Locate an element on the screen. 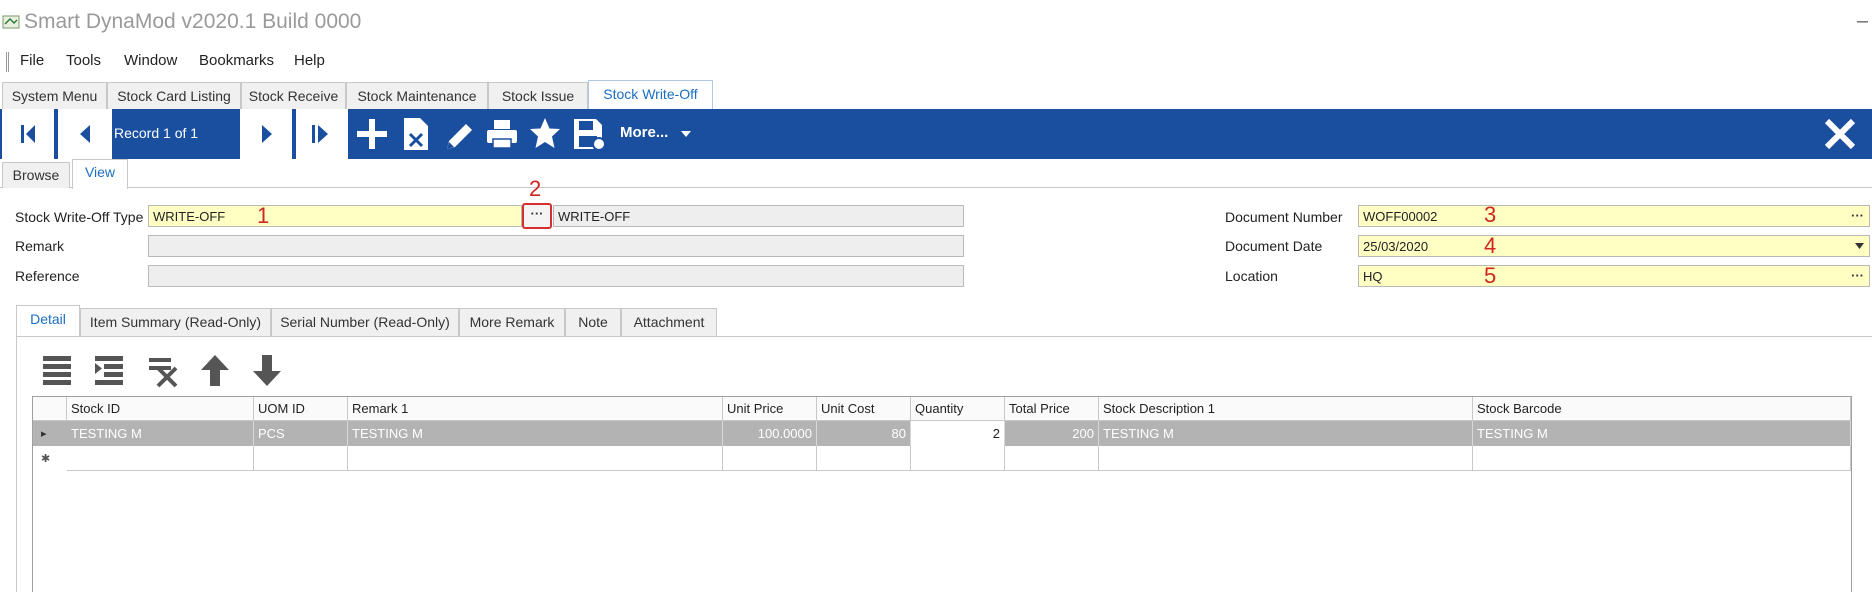 Image resolution: width=1872 pixels, height=592 pixels. tab-stock-write-off: Stock Write-Off is located at coordinates (650, 94).